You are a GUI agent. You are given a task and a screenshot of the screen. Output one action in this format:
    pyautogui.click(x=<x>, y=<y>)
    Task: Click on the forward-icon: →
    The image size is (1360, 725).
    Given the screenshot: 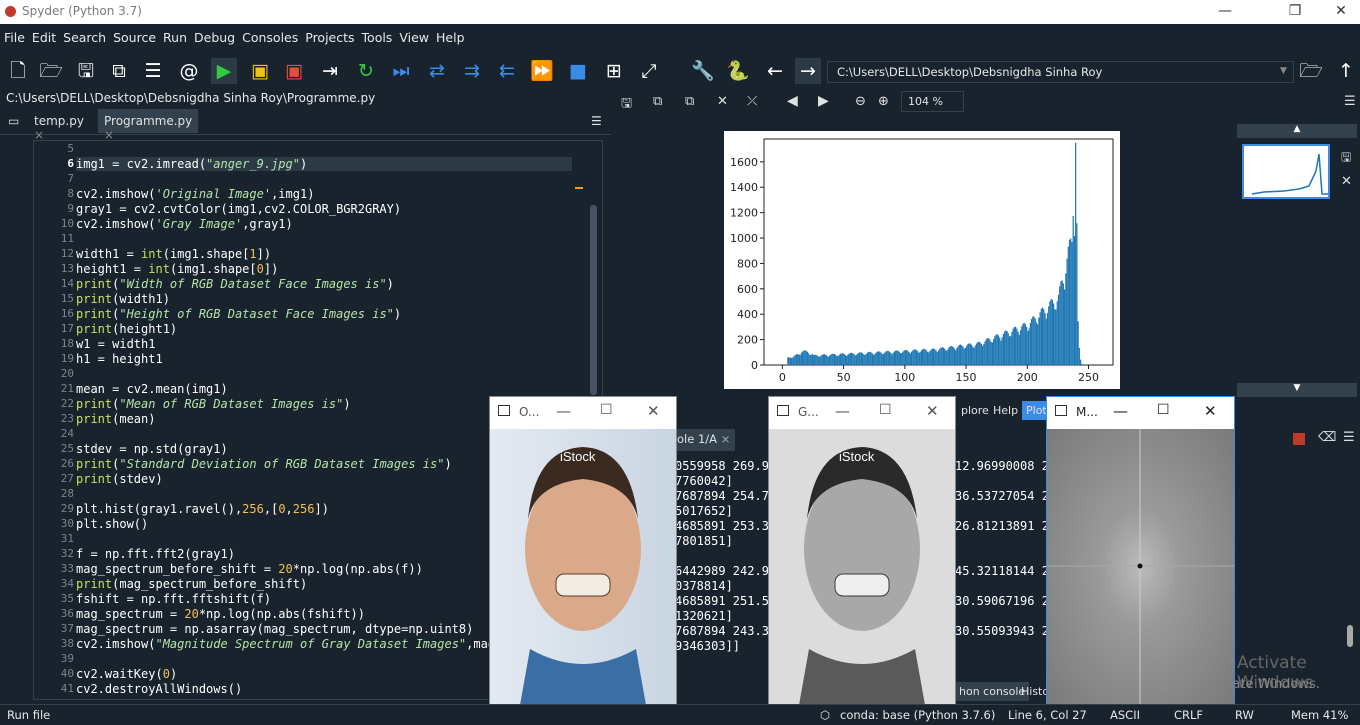 What is the action you would take?
    pyautogui.click(x=808, y=71)
    